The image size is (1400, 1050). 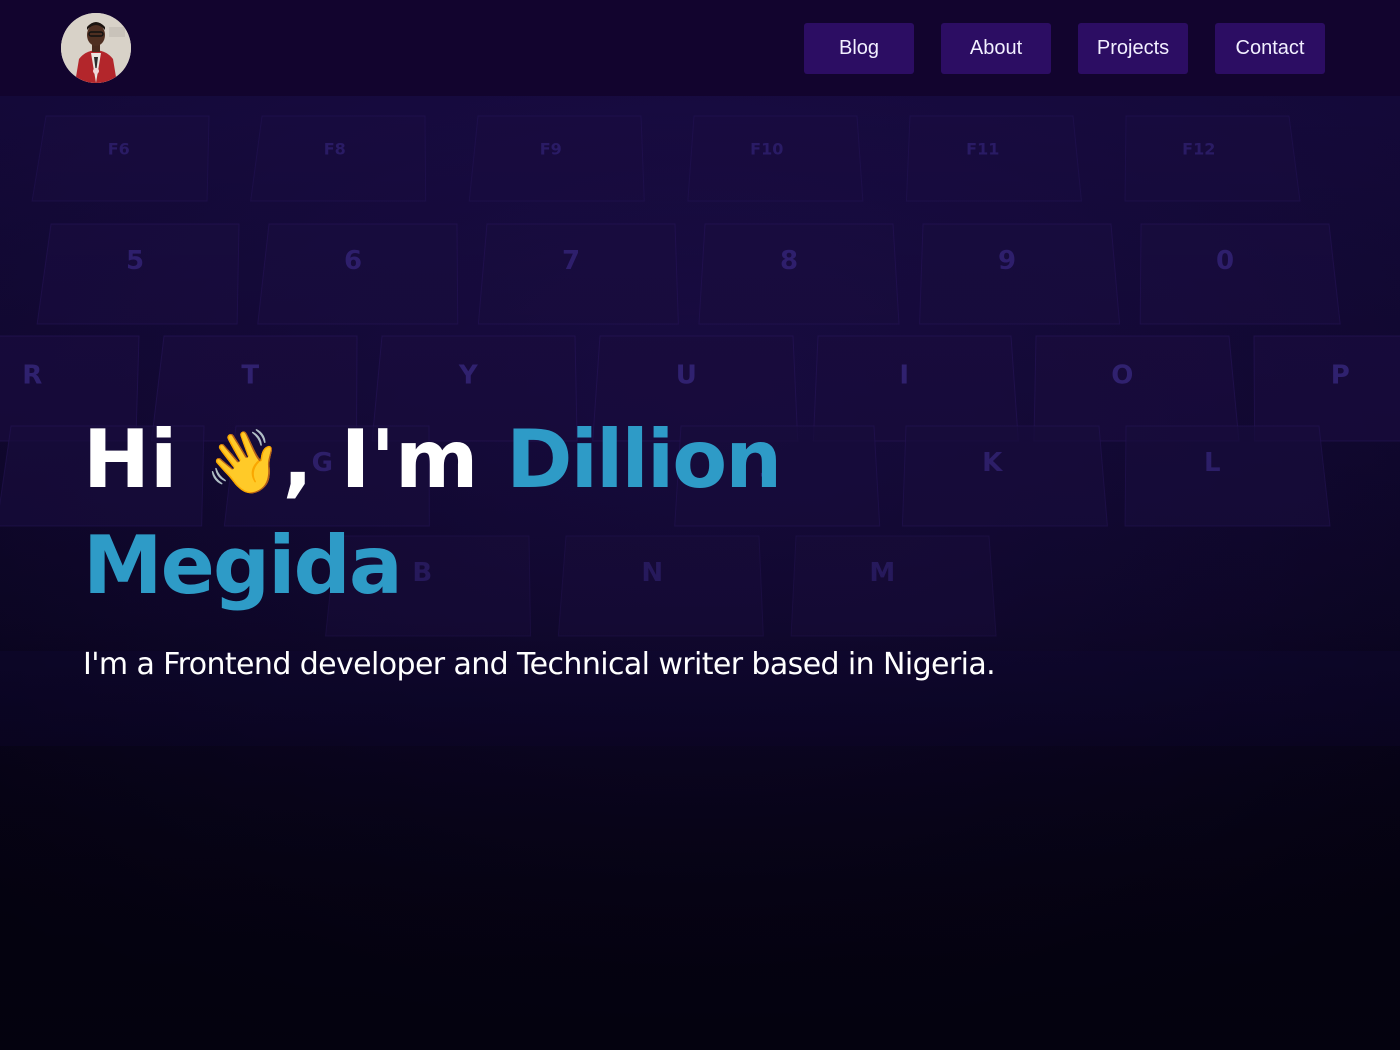 What do you see at coordinates (144, 459) in the screenshot?
I see `greeting-prefix: Hi` at bounding box center [144, 459].